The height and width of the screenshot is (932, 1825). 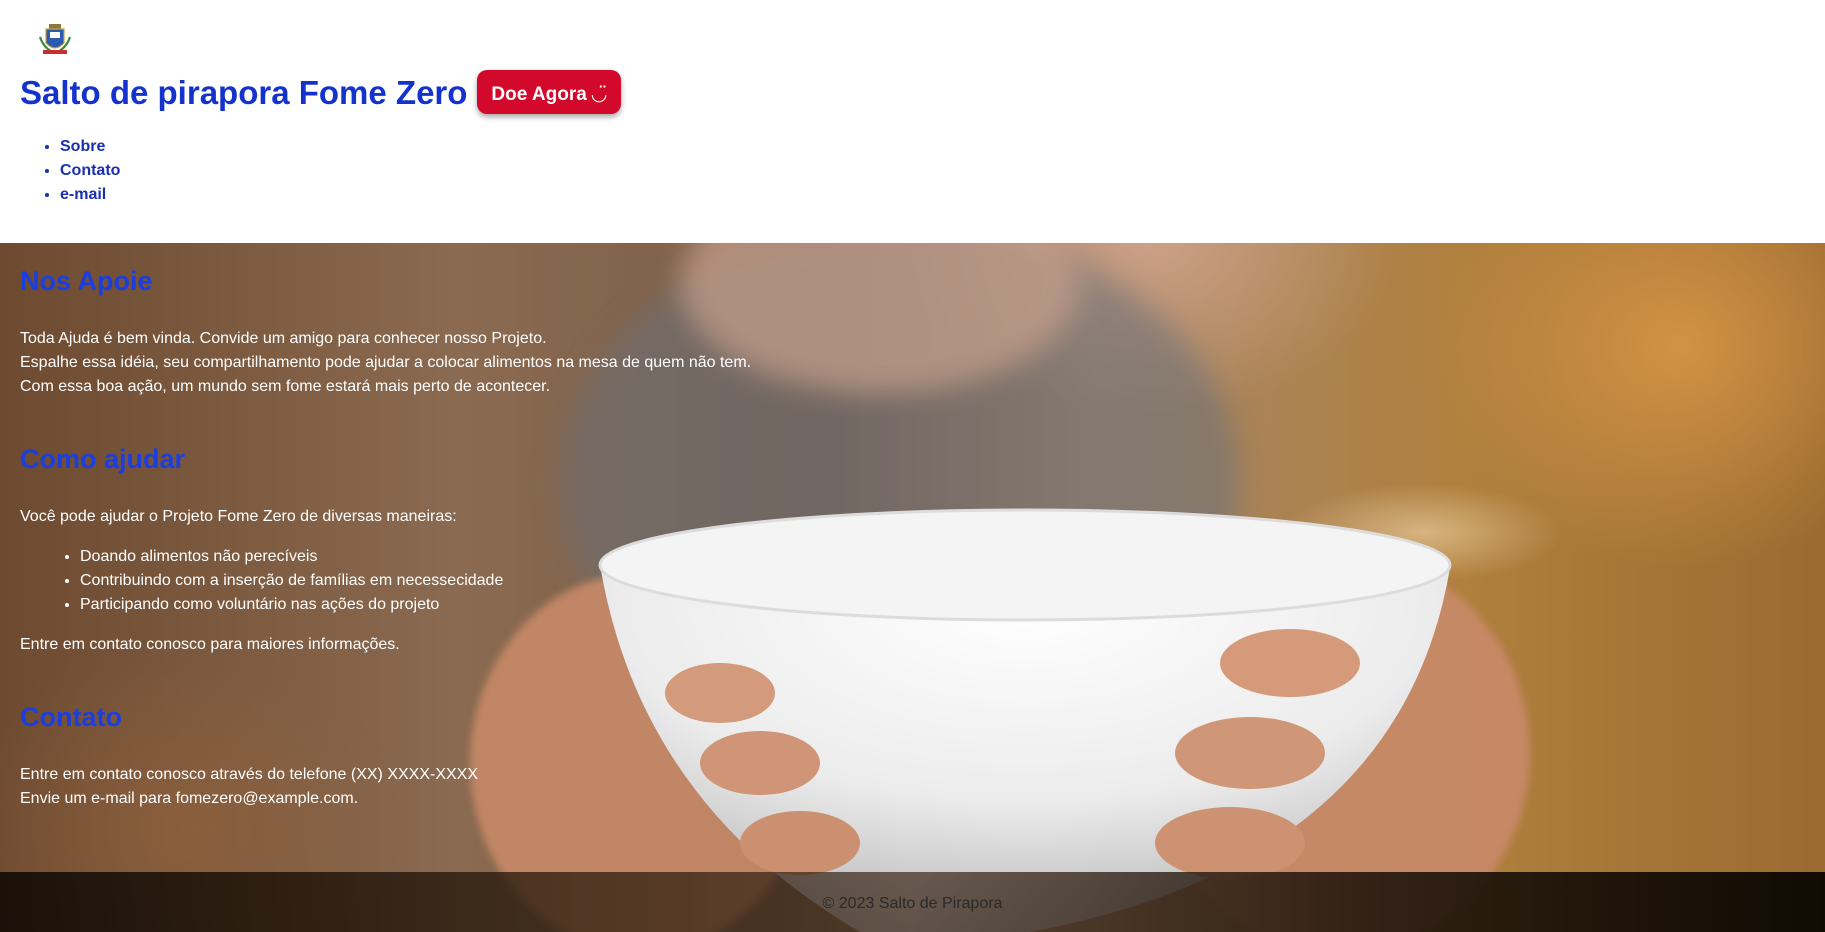 I want to click on site-footer: © 2023 Salto de Pirapora, so click(x=912, y=902).